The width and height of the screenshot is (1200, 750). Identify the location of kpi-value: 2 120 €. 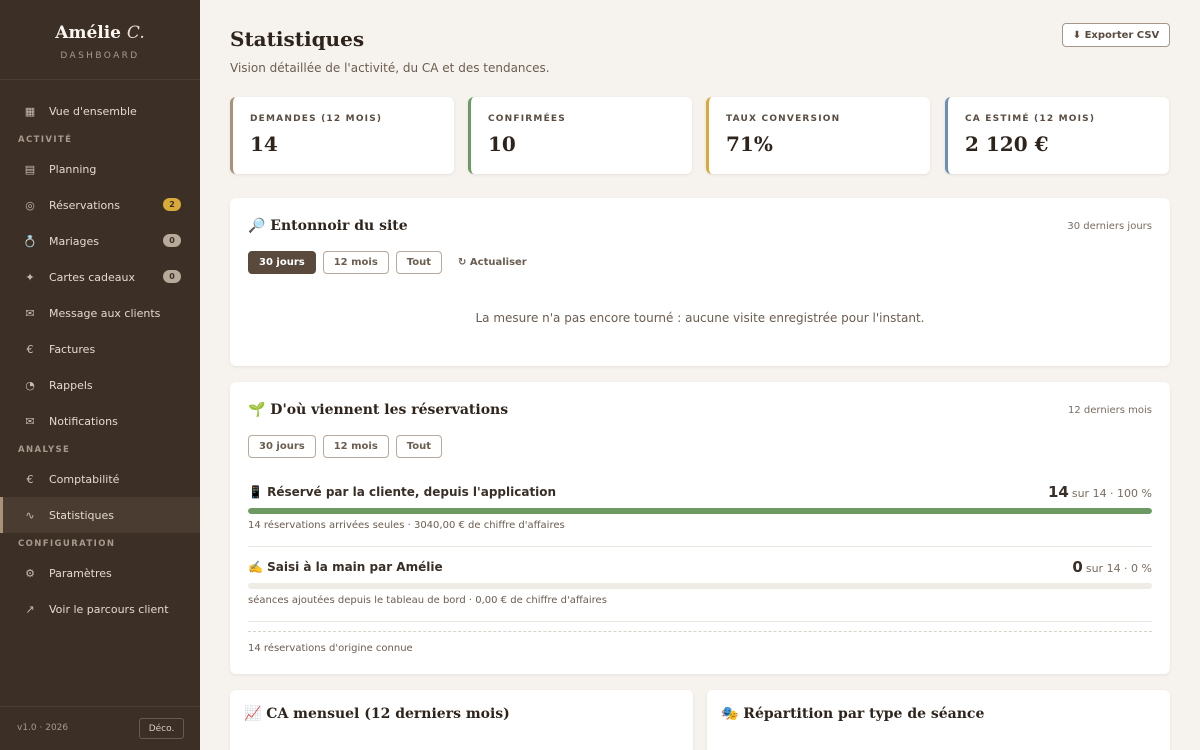
(1007, 144).